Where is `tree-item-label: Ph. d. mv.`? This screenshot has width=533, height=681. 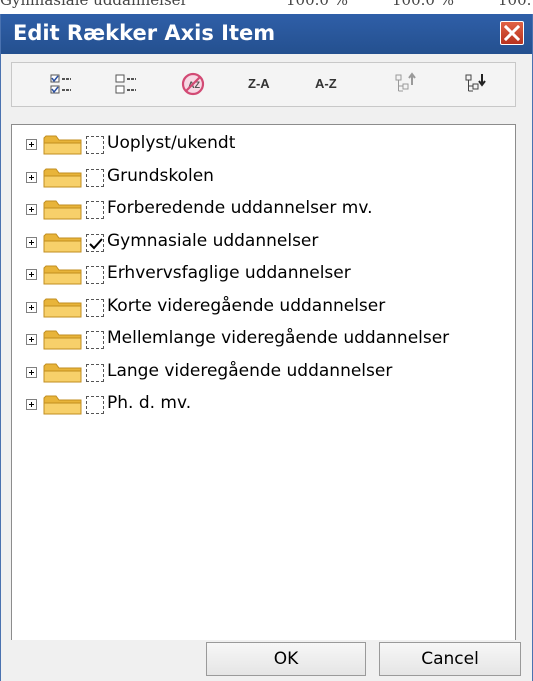
tree-item-label: Ph. d. mv. is located at coordinates (149, 403).